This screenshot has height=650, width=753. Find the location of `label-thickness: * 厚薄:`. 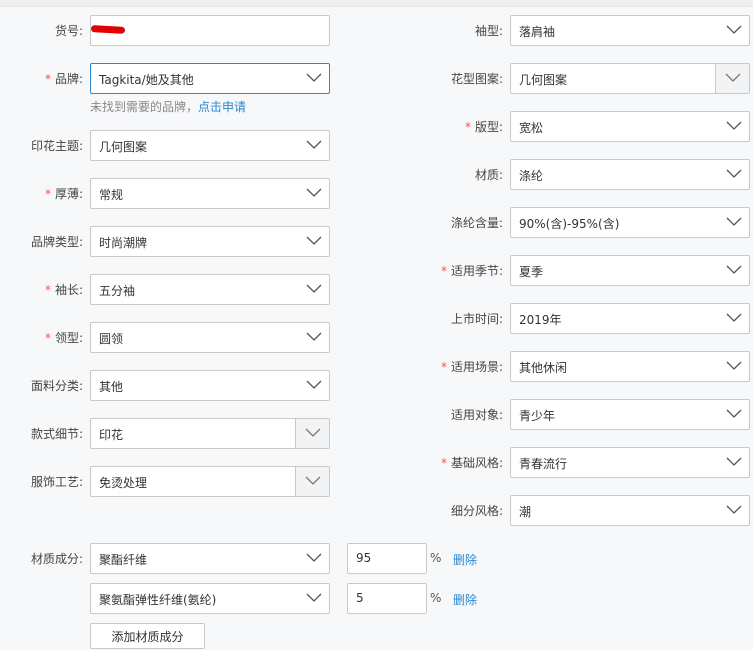

label-thickness: * 厚薄: is located at coordinates (63, 194).